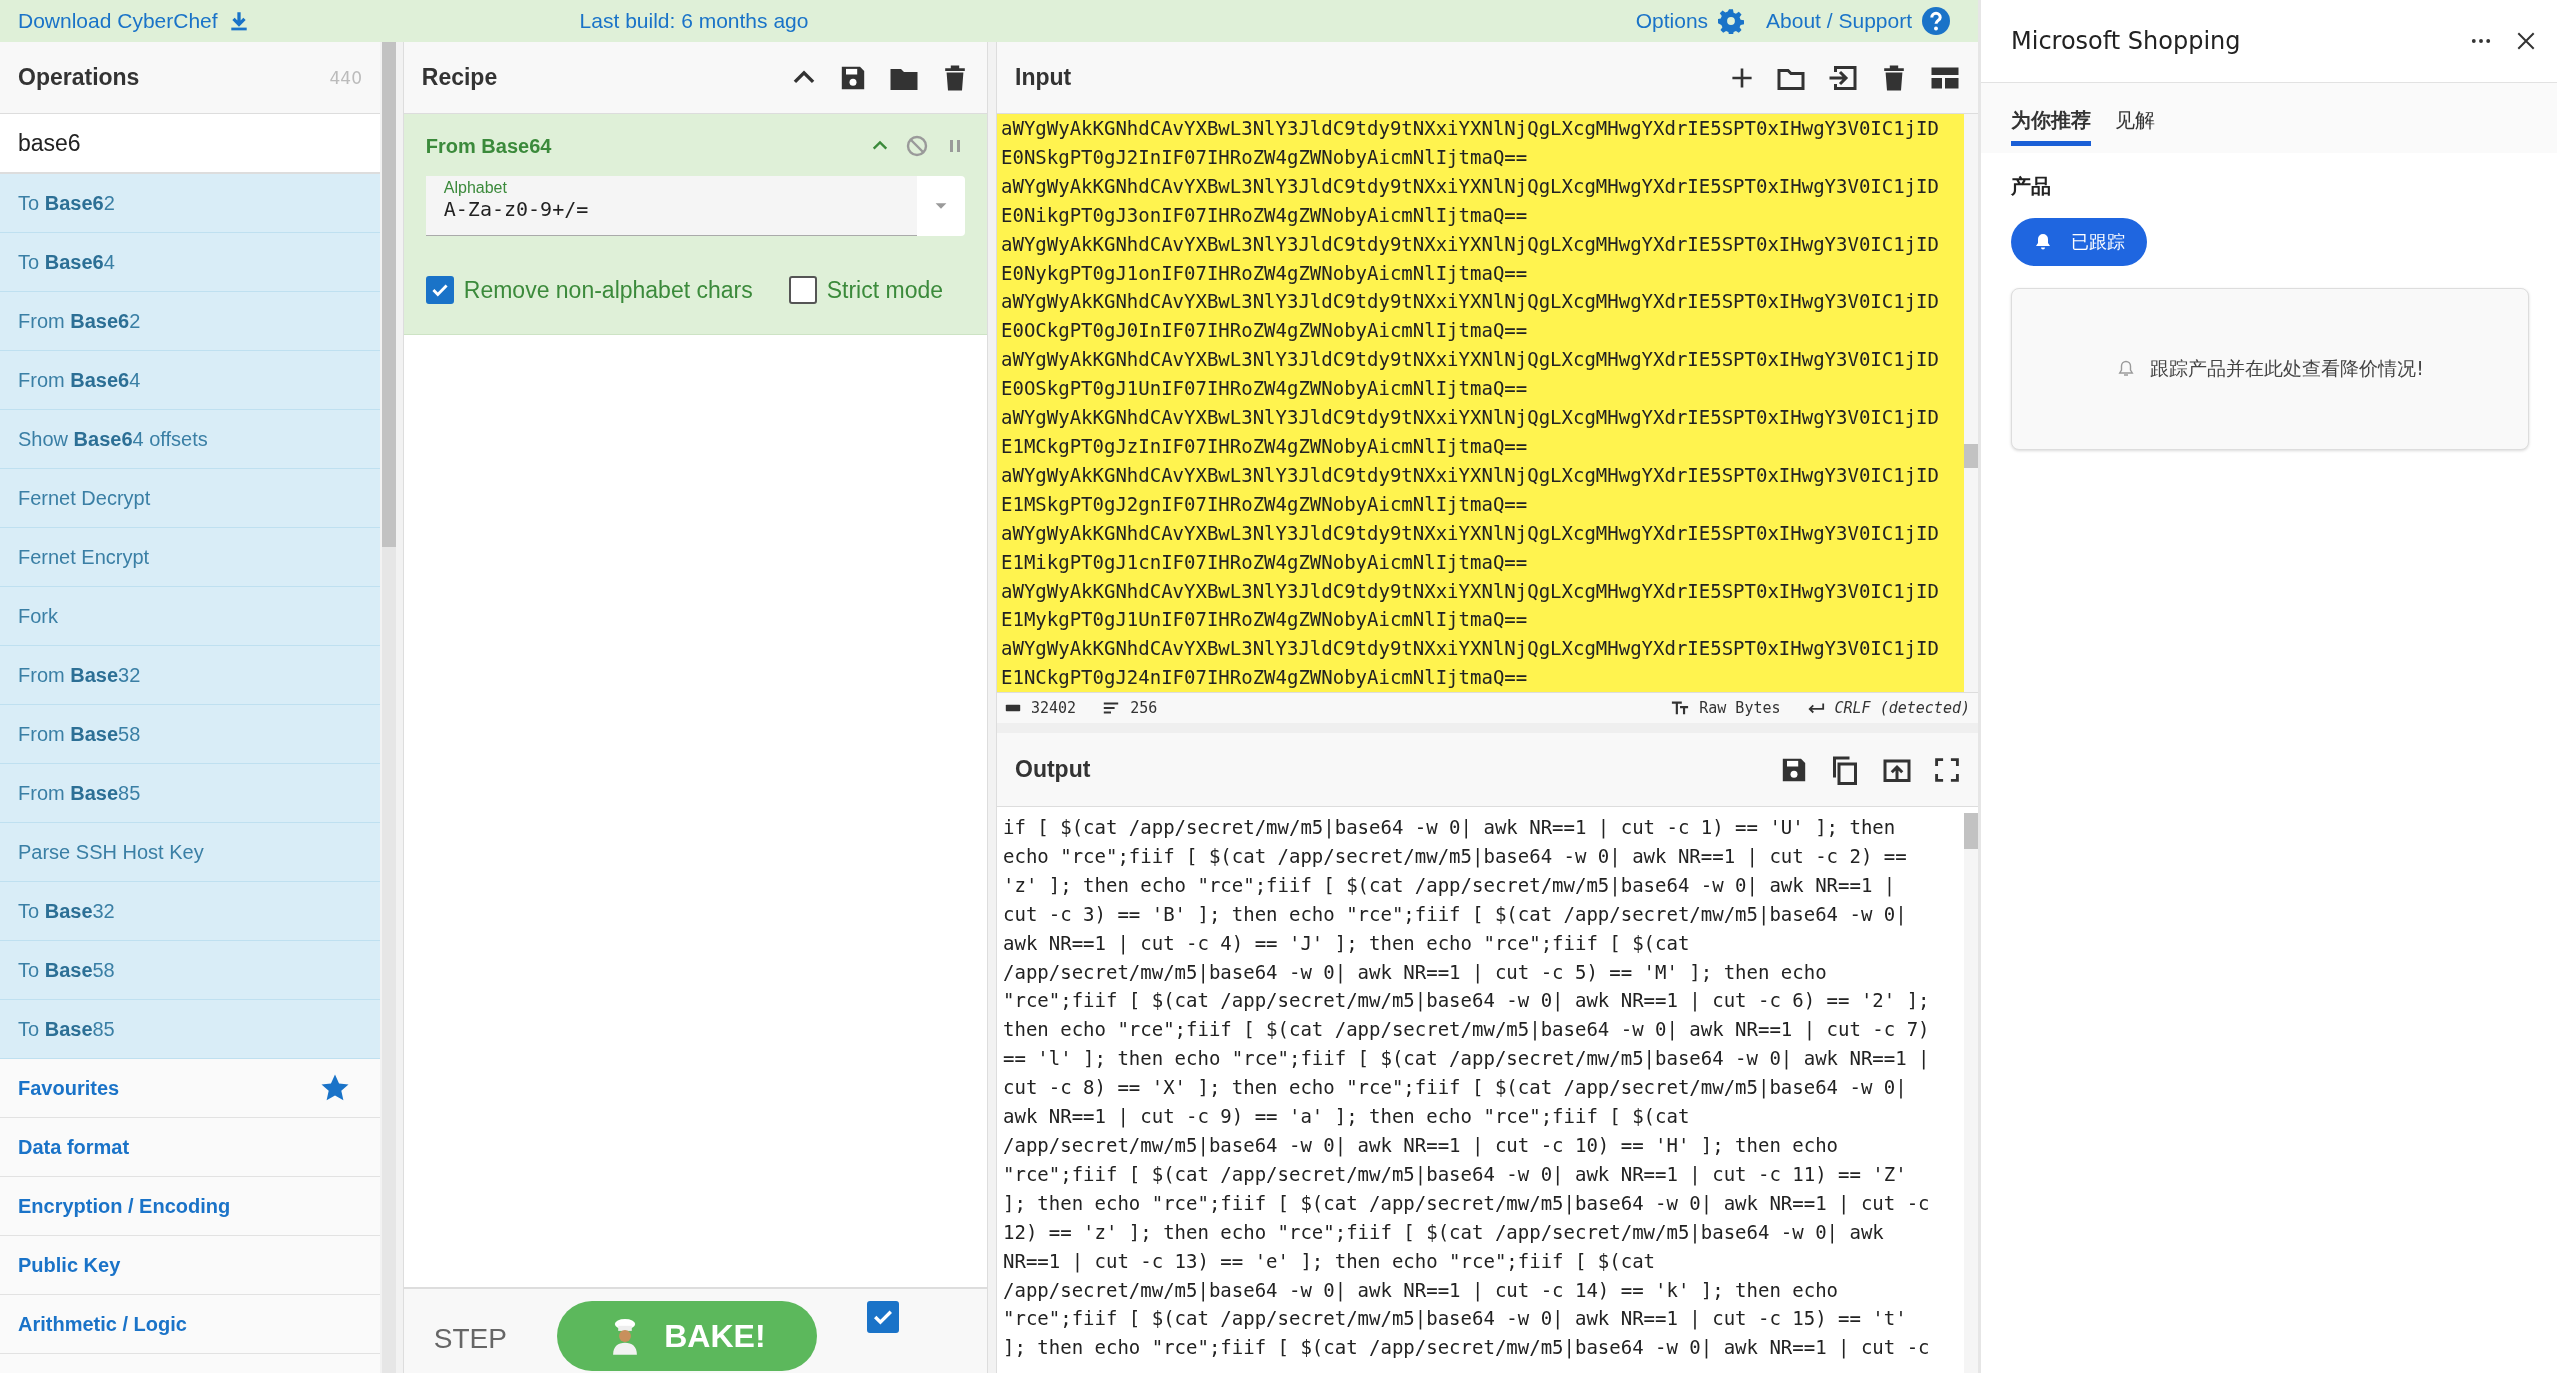 This screenshot has width=2557, height=1373. What do you see at coordinates (190, 793) in the screenshot?
I see `operation-item: From Base85` at bounding box center [190, 793].